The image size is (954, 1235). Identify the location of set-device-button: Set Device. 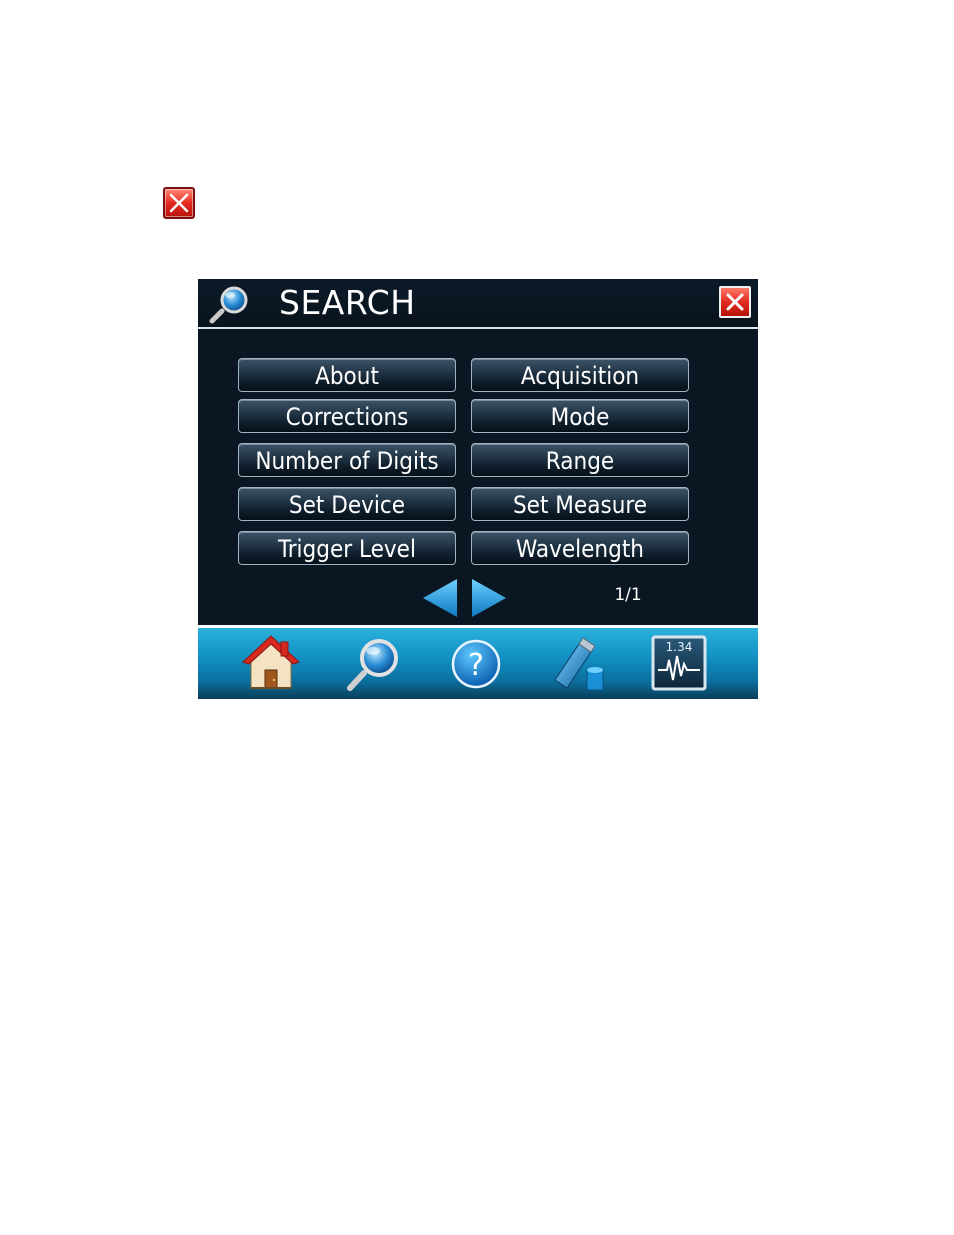
(347, 504).